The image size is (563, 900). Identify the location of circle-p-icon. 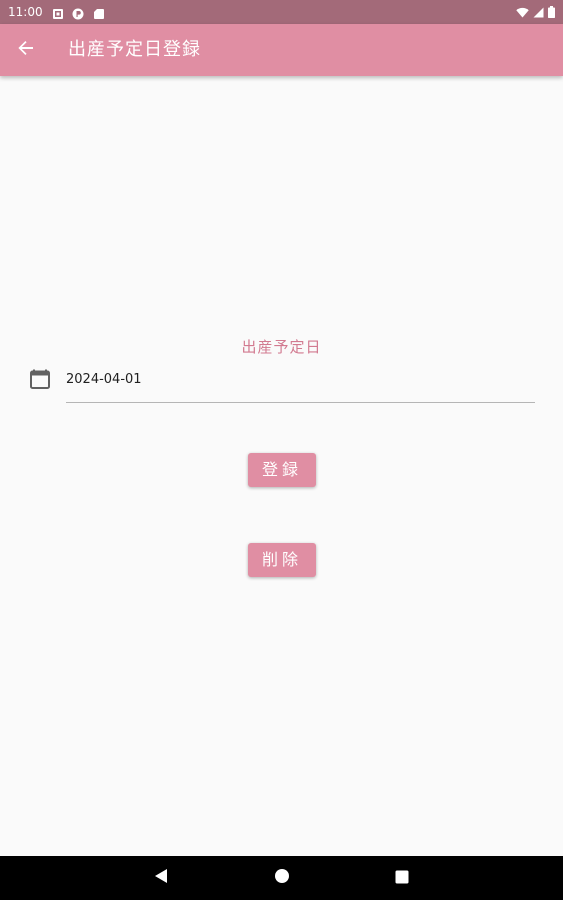
(78, 12).